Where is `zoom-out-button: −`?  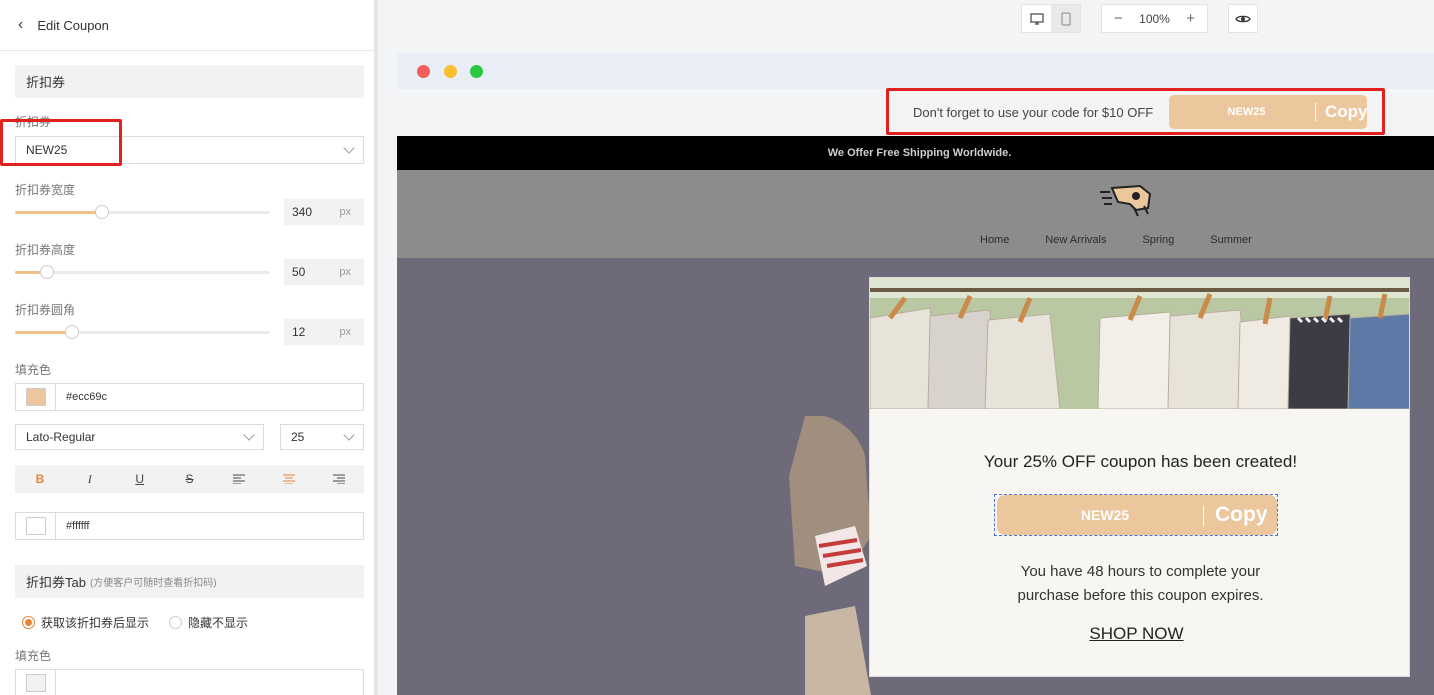
zoom-out-button: − is located at coordinates (1118, 18).